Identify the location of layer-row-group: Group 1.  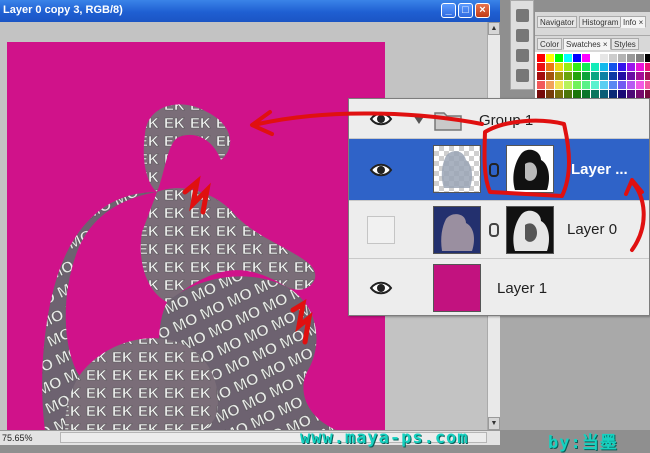
(499, 119).